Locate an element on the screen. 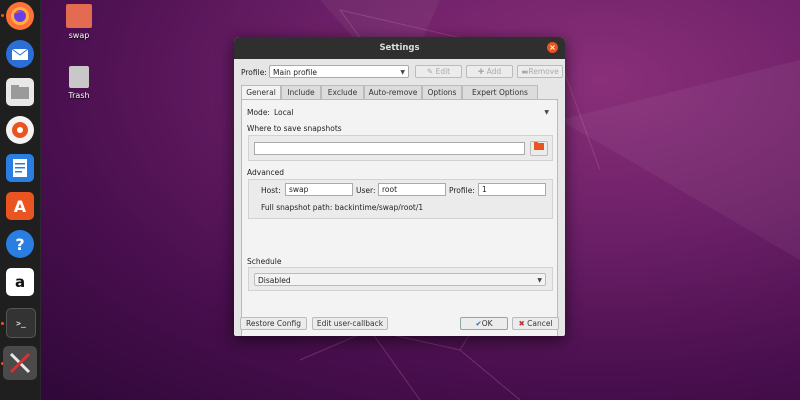  mode-select: Local ▼ is located at coordinates (411, 111).